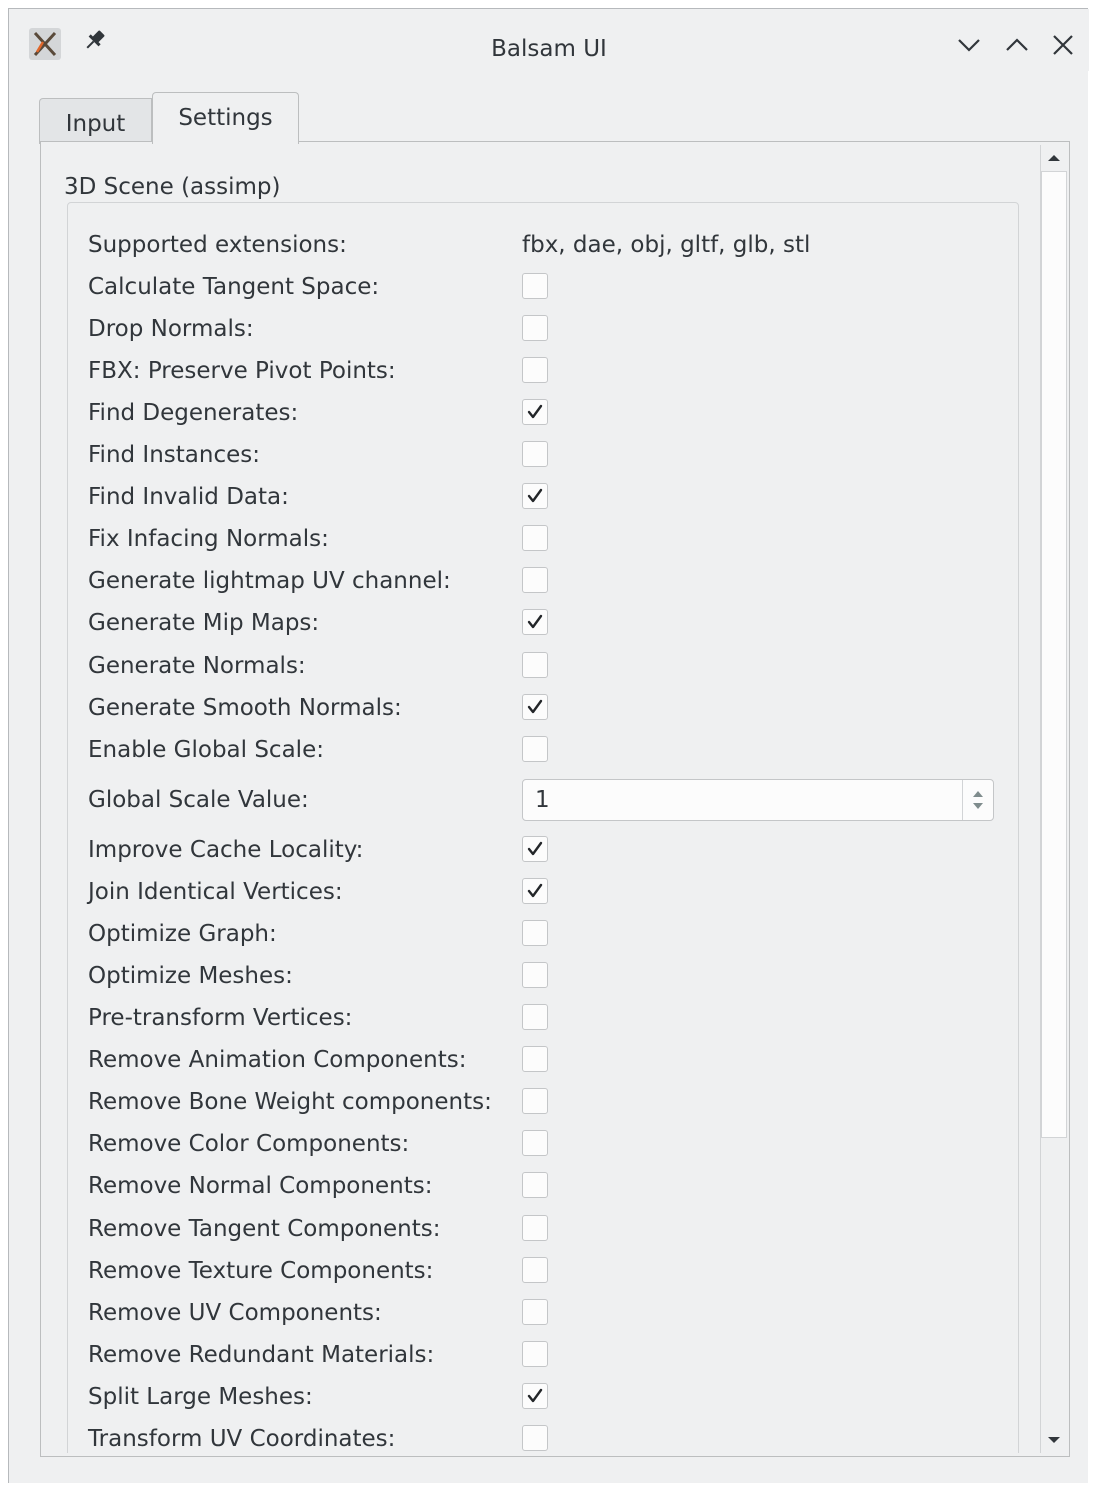  What do you see at coordinates (535, 286) in the screenshot?
I see `checkbox-calculate-tangent-space` at bounding box center [535, 286].